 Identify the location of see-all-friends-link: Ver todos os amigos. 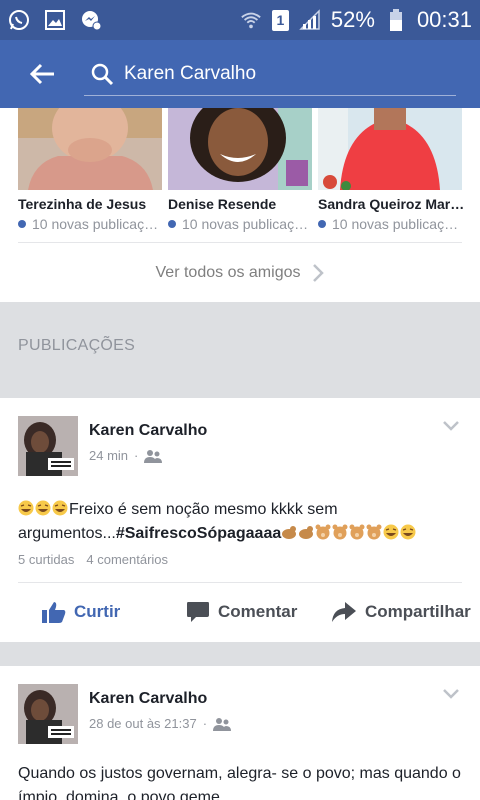
(240, 273).